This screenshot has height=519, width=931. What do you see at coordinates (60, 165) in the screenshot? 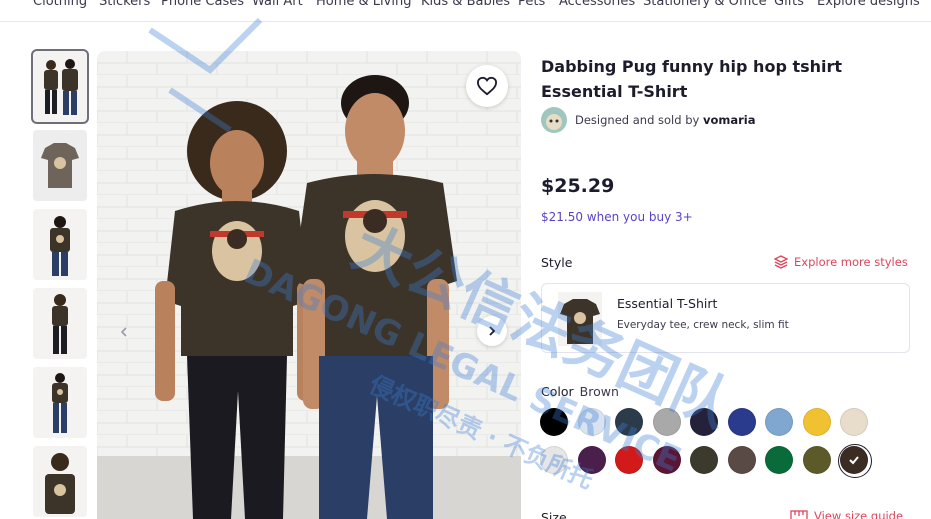
I see `thumbnail-flat-shirt` at bounding box center [60, 165].